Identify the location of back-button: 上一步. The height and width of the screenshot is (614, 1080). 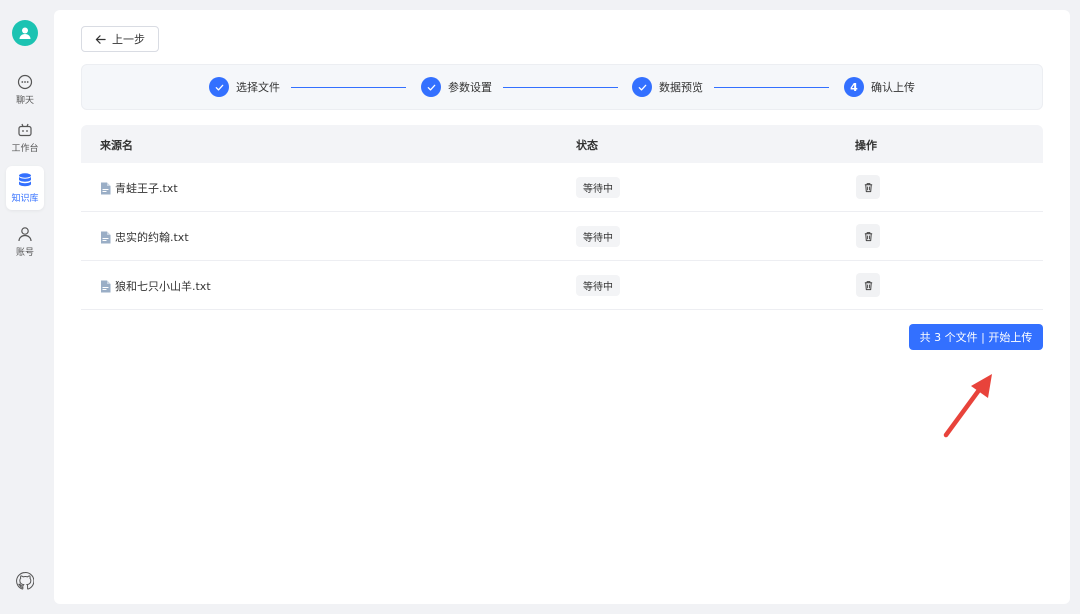
(120, 39).